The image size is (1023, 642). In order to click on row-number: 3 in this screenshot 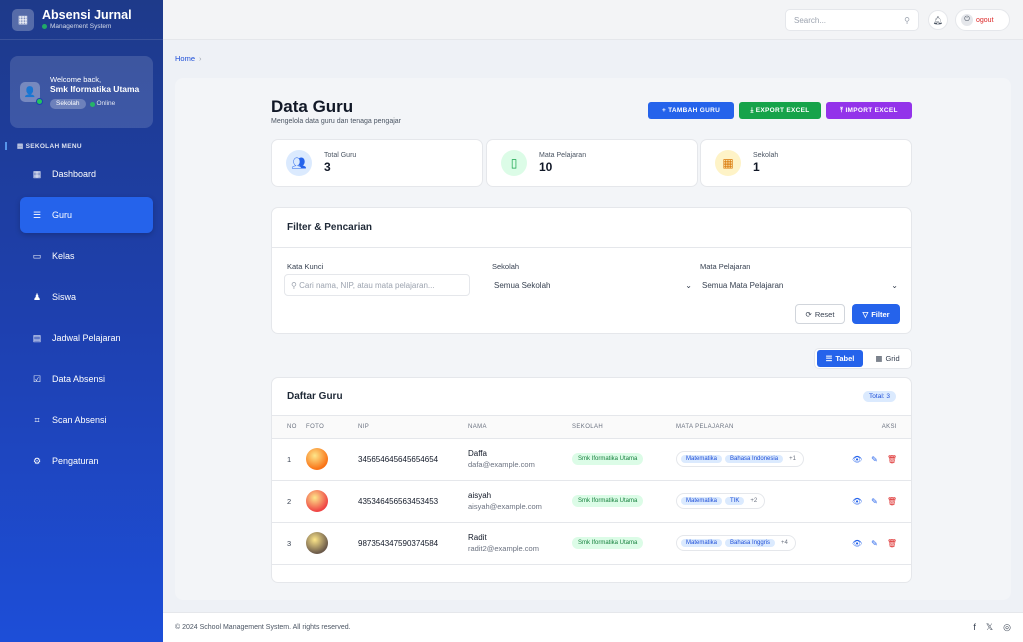, I will do `click(289, 543)`.